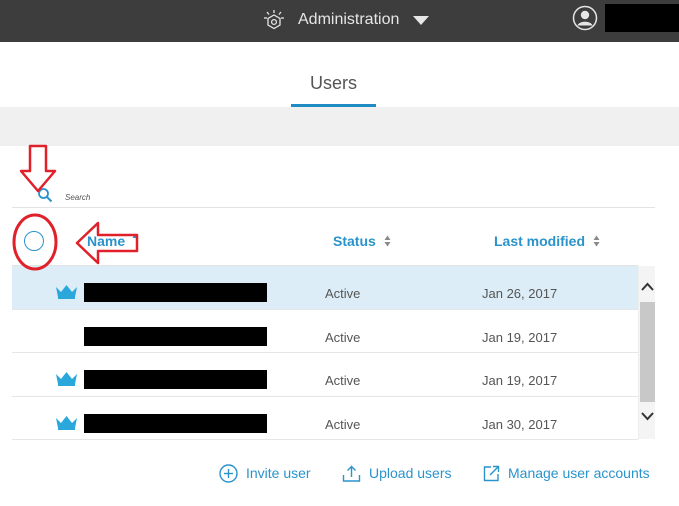 The width and height of the screenshot is (679, 506). What do you see at coordinates (360, 197) in the screenshot?
I see `search-input` at bounding box center [360, 197].